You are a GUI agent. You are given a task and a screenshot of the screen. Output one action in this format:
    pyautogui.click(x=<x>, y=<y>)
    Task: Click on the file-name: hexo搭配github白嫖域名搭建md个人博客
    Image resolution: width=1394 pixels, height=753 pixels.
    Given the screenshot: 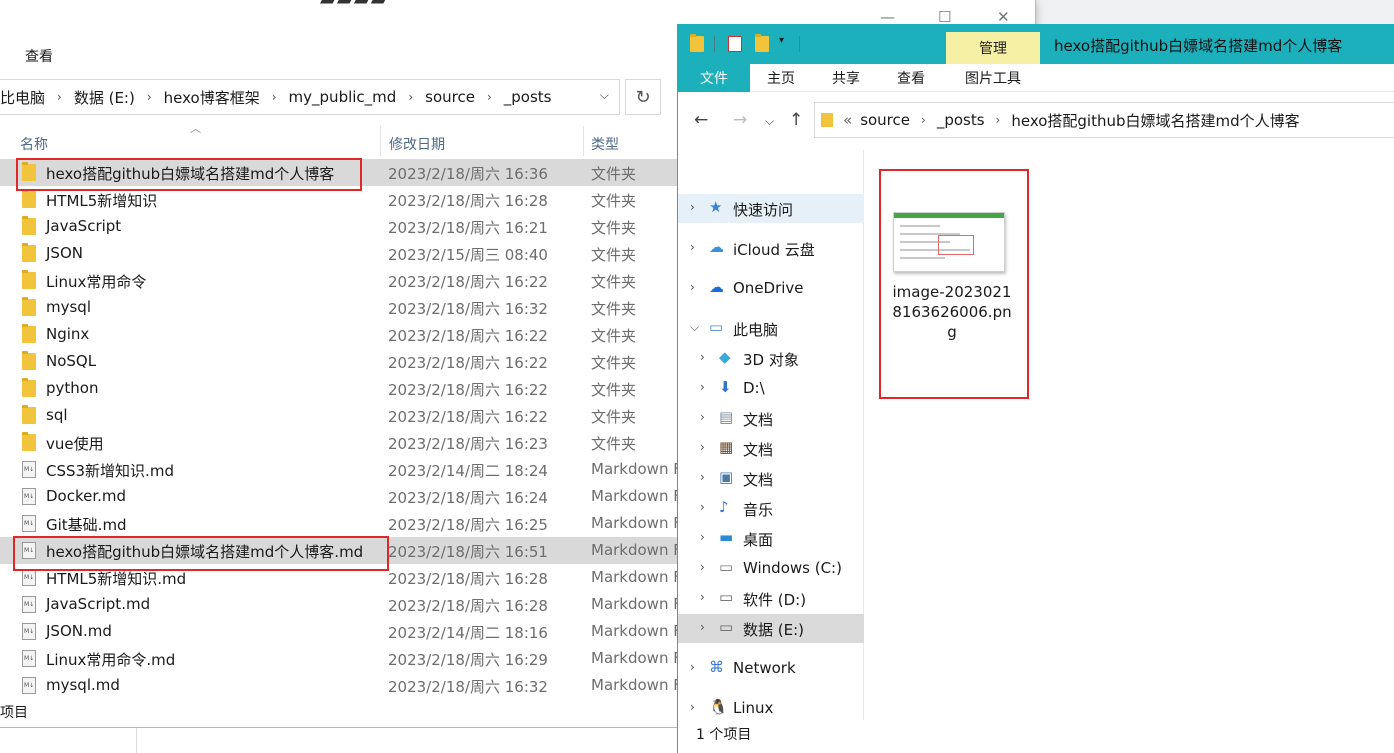 What is the action you would take?
    pyautogui.click(x=190, y=174)
    